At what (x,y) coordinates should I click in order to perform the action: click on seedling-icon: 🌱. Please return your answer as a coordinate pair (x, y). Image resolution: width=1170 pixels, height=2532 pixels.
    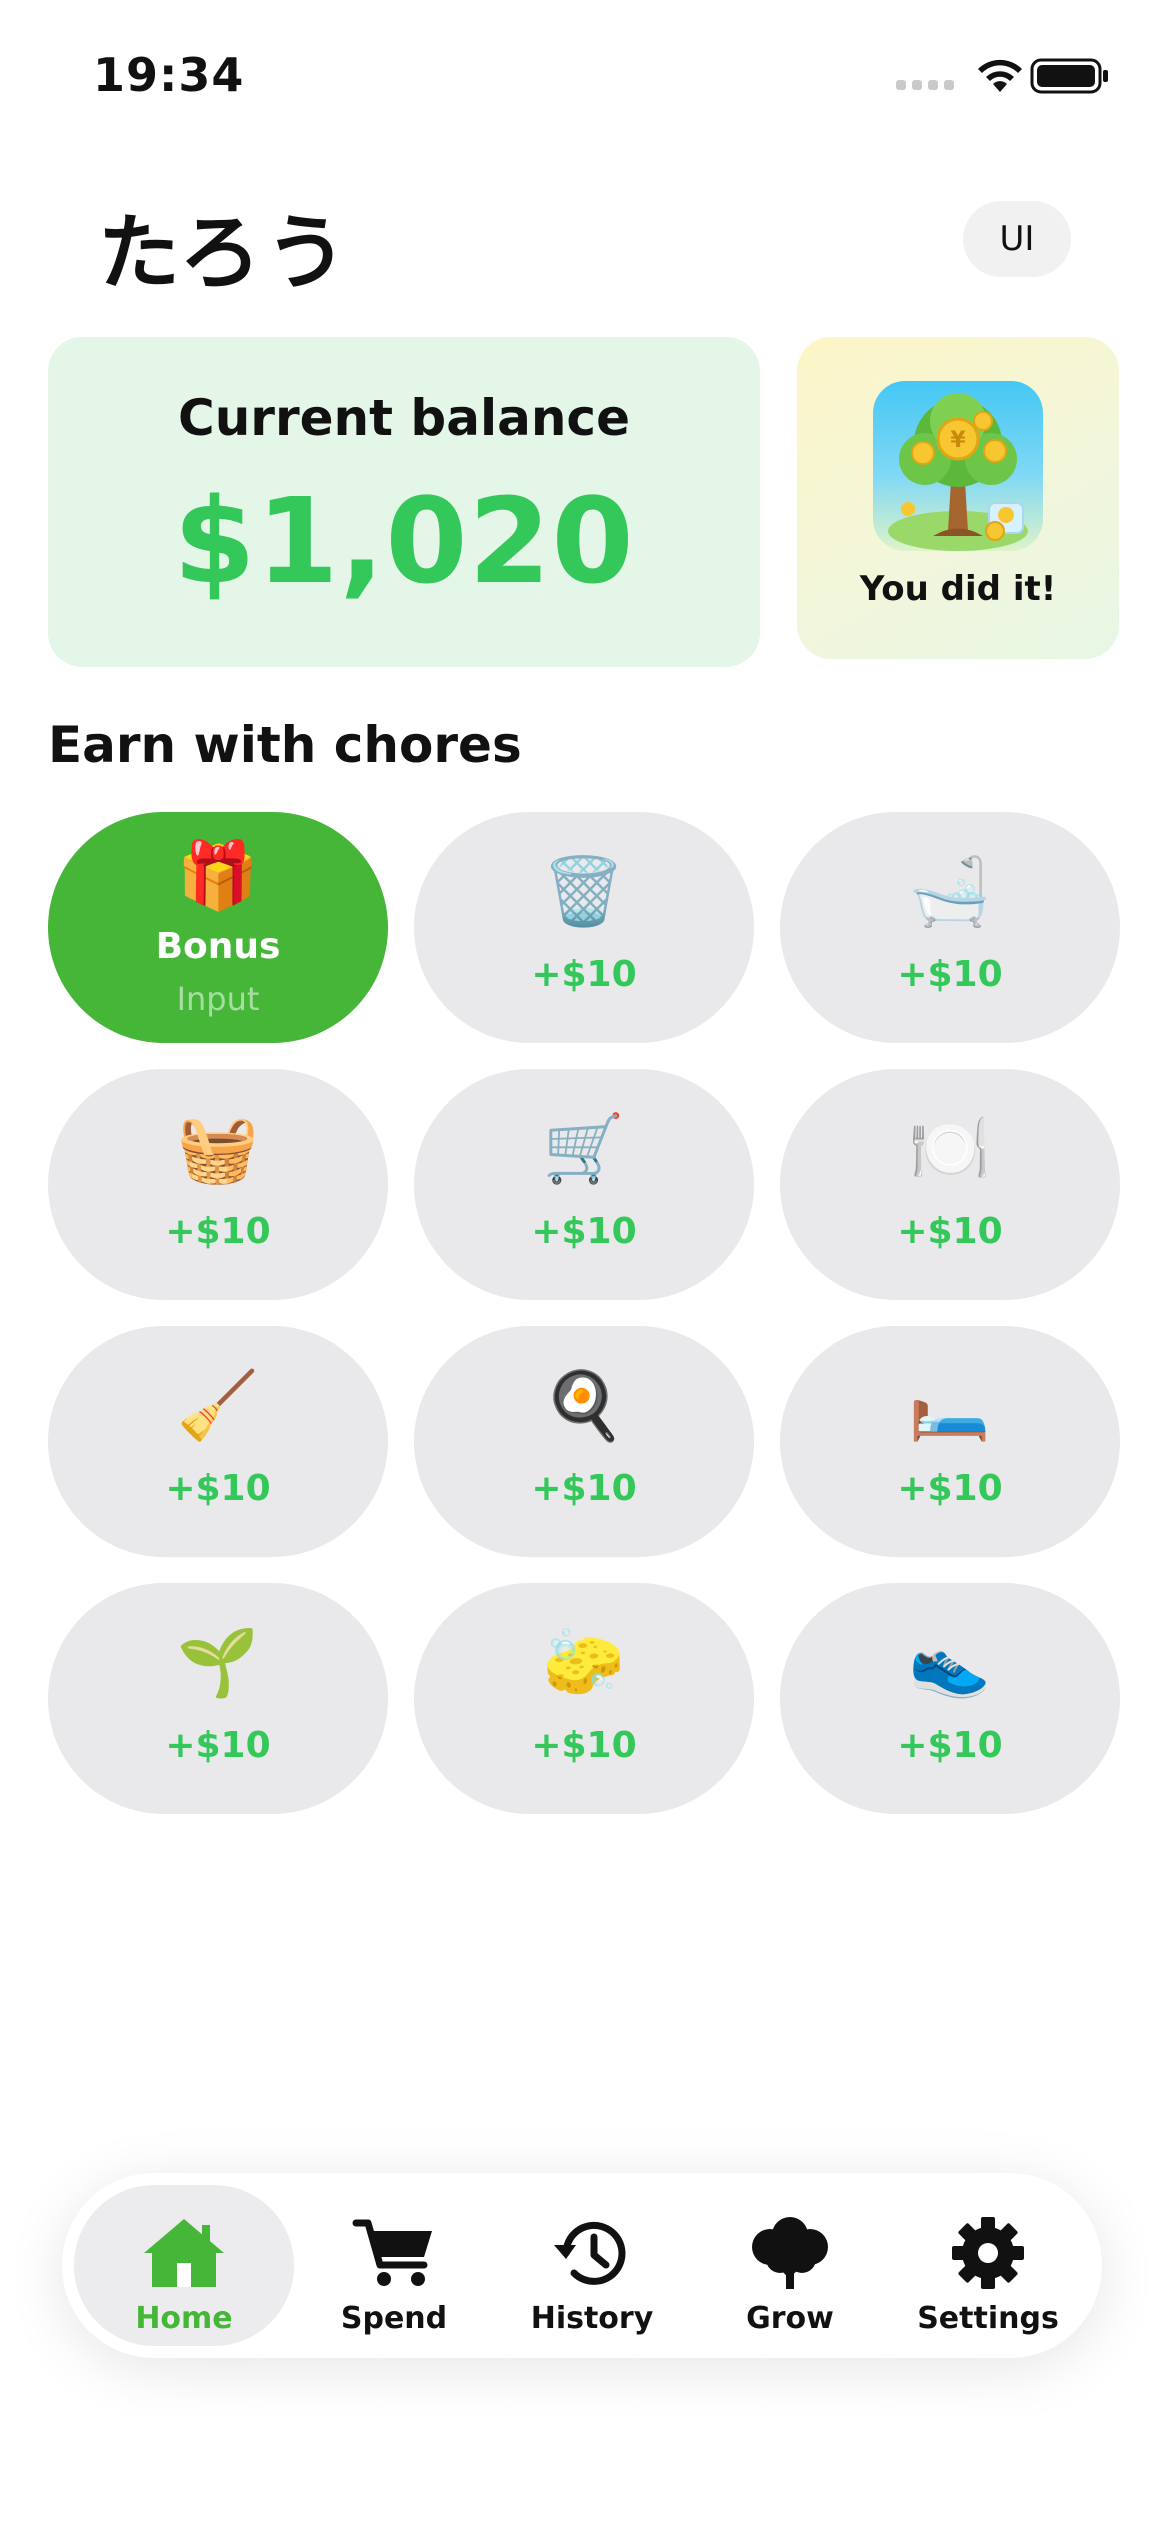
    Looking at the image, I should click on (218, 1662).